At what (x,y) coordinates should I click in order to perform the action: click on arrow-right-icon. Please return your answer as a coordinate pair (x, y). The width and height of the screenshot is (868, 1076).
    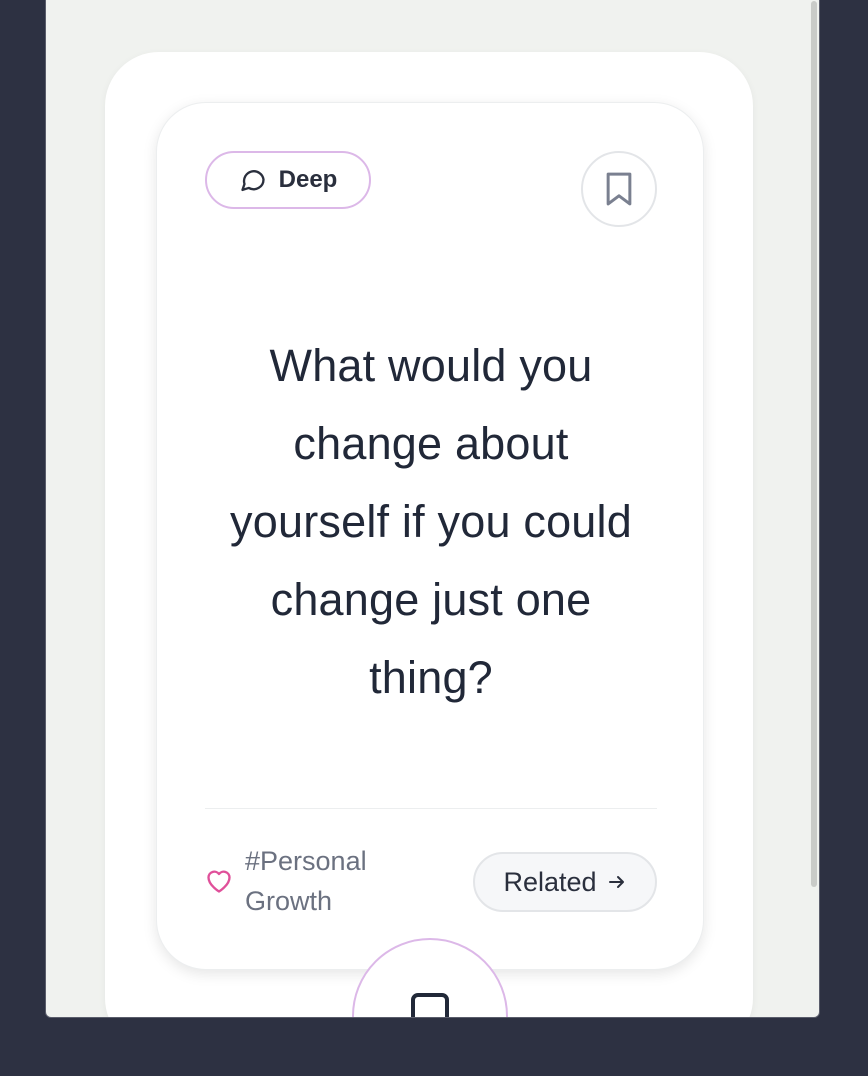
    Looking at the image, I should click on (616, 882).